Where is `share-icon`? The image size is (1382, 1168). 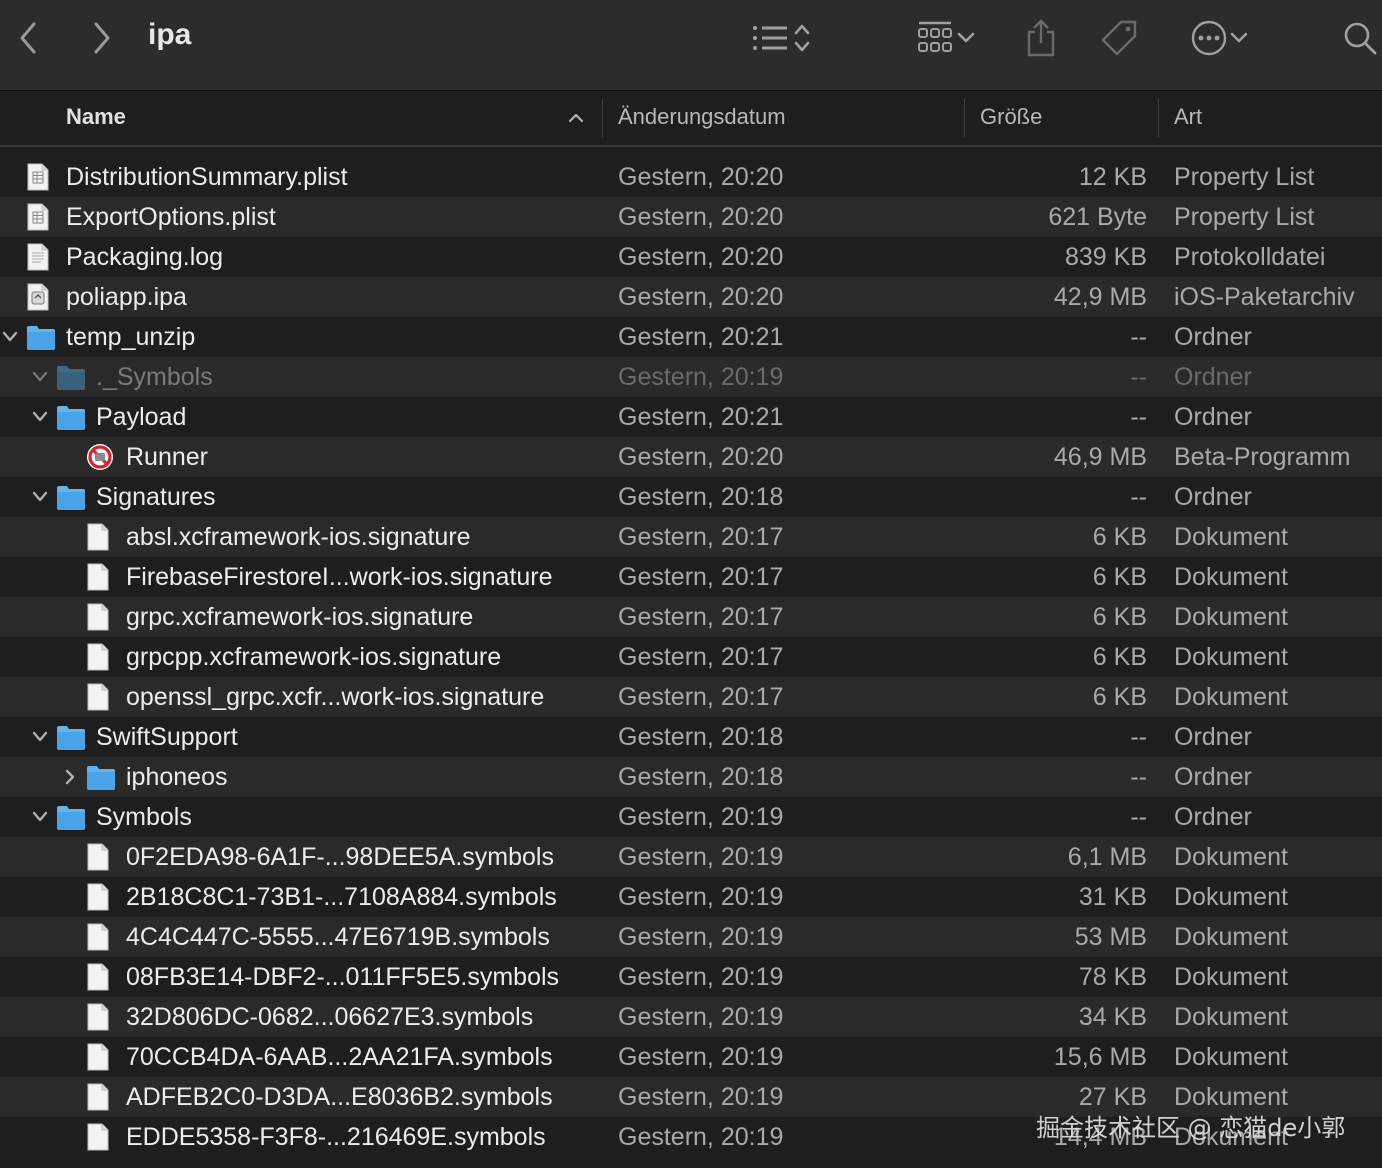 share-icon is located at coordinates (1041, 38).